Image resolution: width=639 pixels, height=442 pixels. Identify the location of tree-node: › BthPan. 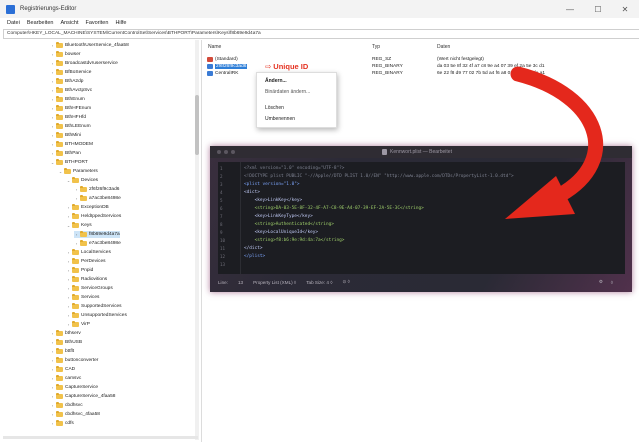
(65, 153).